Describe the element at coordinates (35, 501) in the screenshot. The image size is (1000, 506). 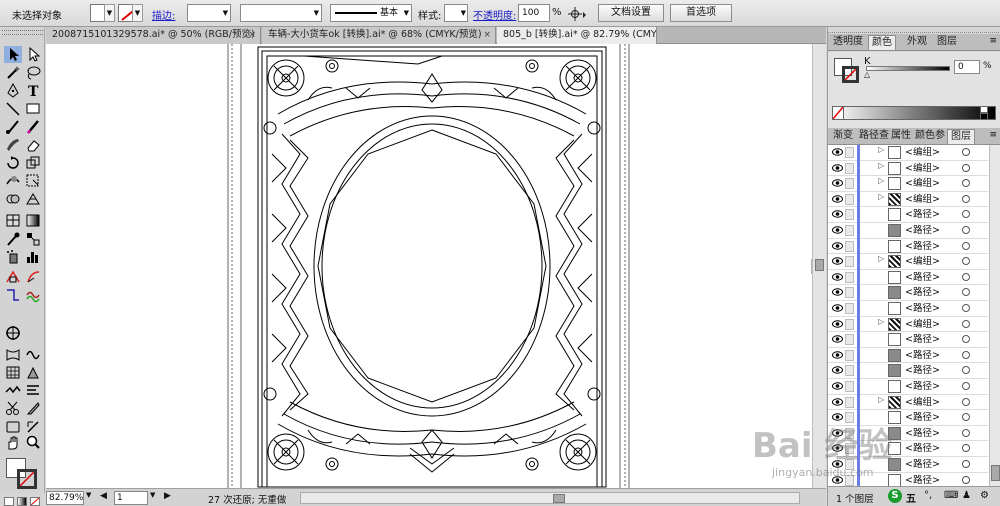
I see `none-mode-icon` at that location.